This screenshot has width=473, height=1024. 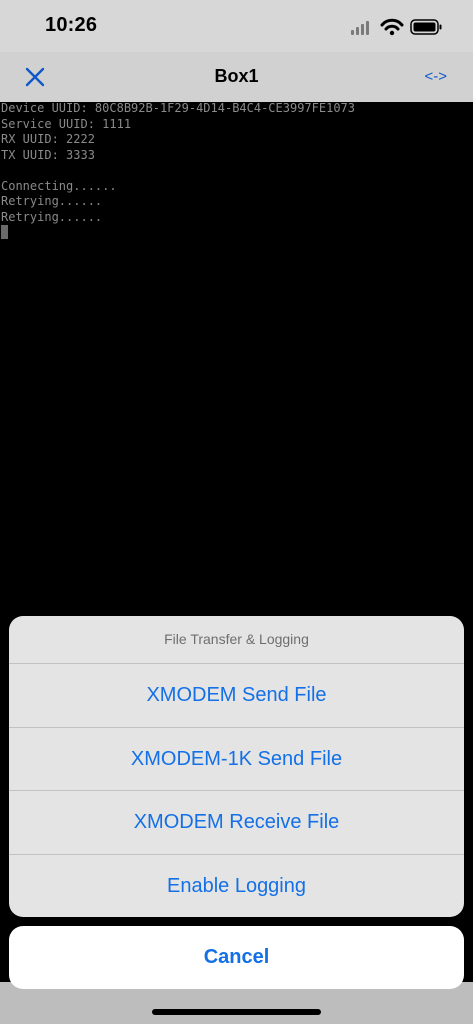 What do you see at coordinates (236, 639) in the screenshot?
I see `action-sheet-title: File Transfer & Logging` at bounding box center [236, 639].